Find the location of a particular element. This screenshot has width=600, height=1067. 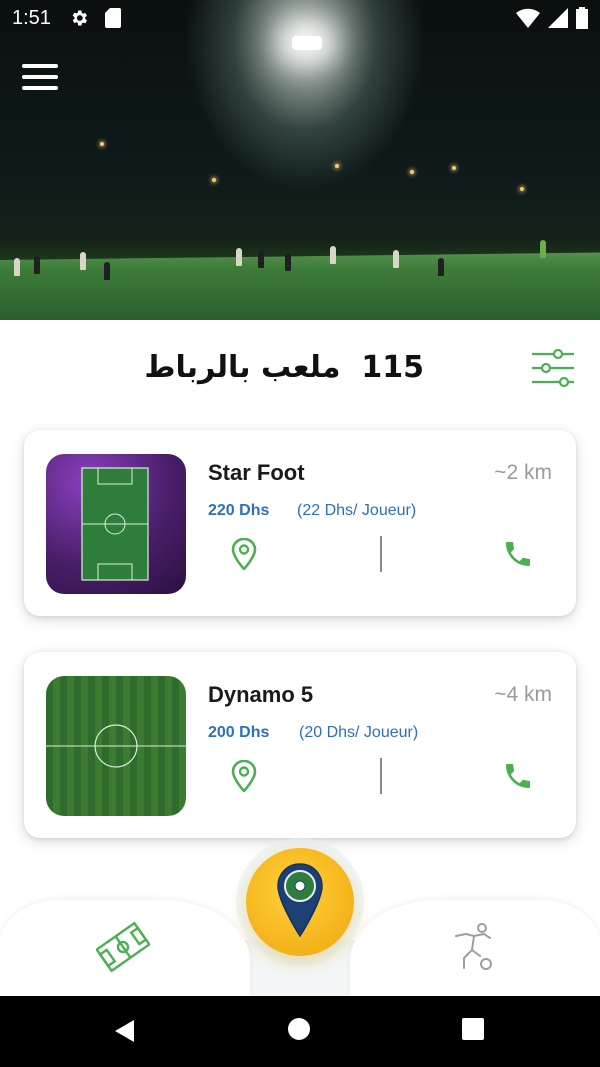

tab-players is located at coordinates (475, 948).